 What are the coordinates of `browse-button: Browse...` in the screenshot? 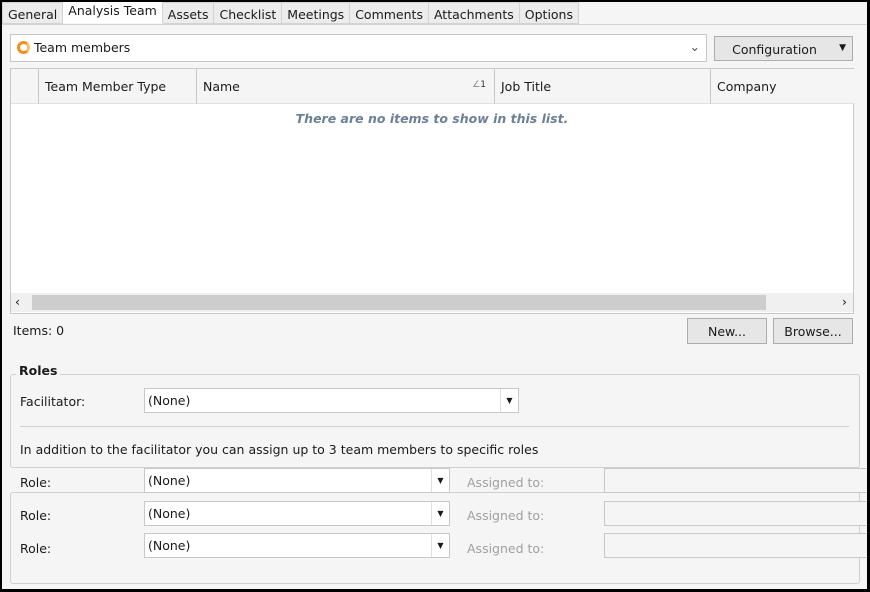 It's located at (813, 331).